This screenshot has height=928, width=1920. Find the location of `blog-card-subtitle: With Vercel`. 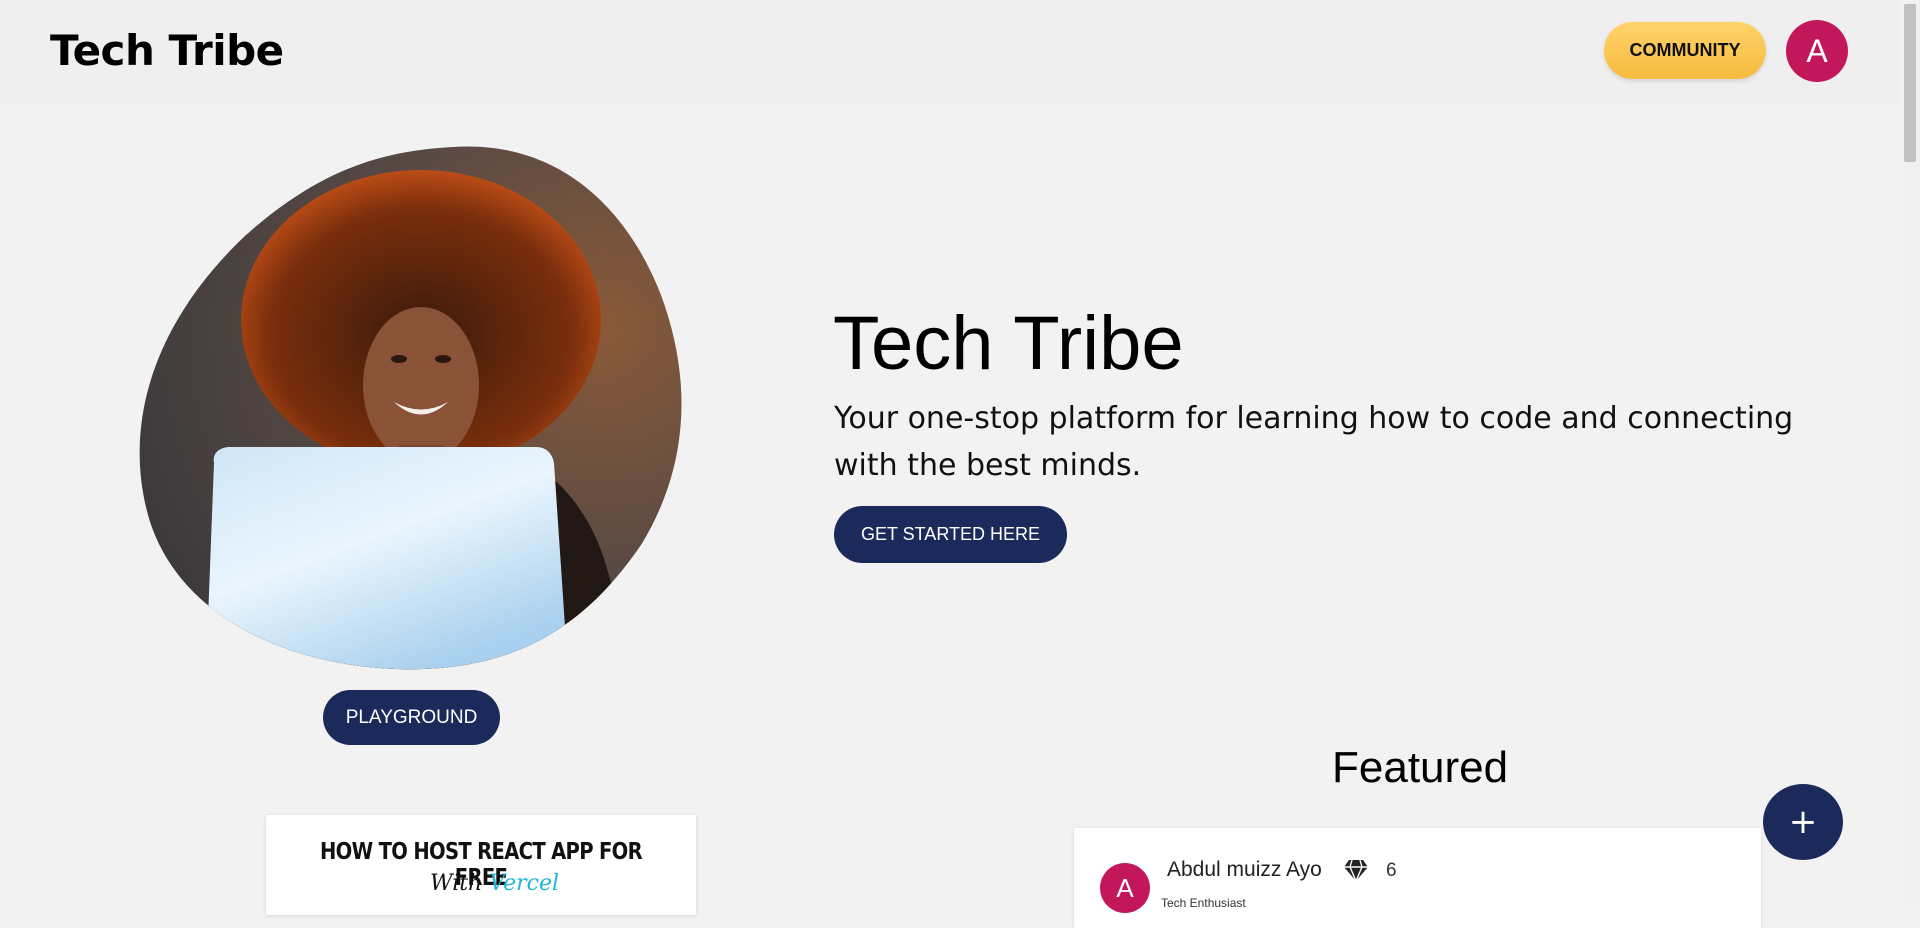

blog-card-subtitle: With Vercel is located at coordinates (494, 883).